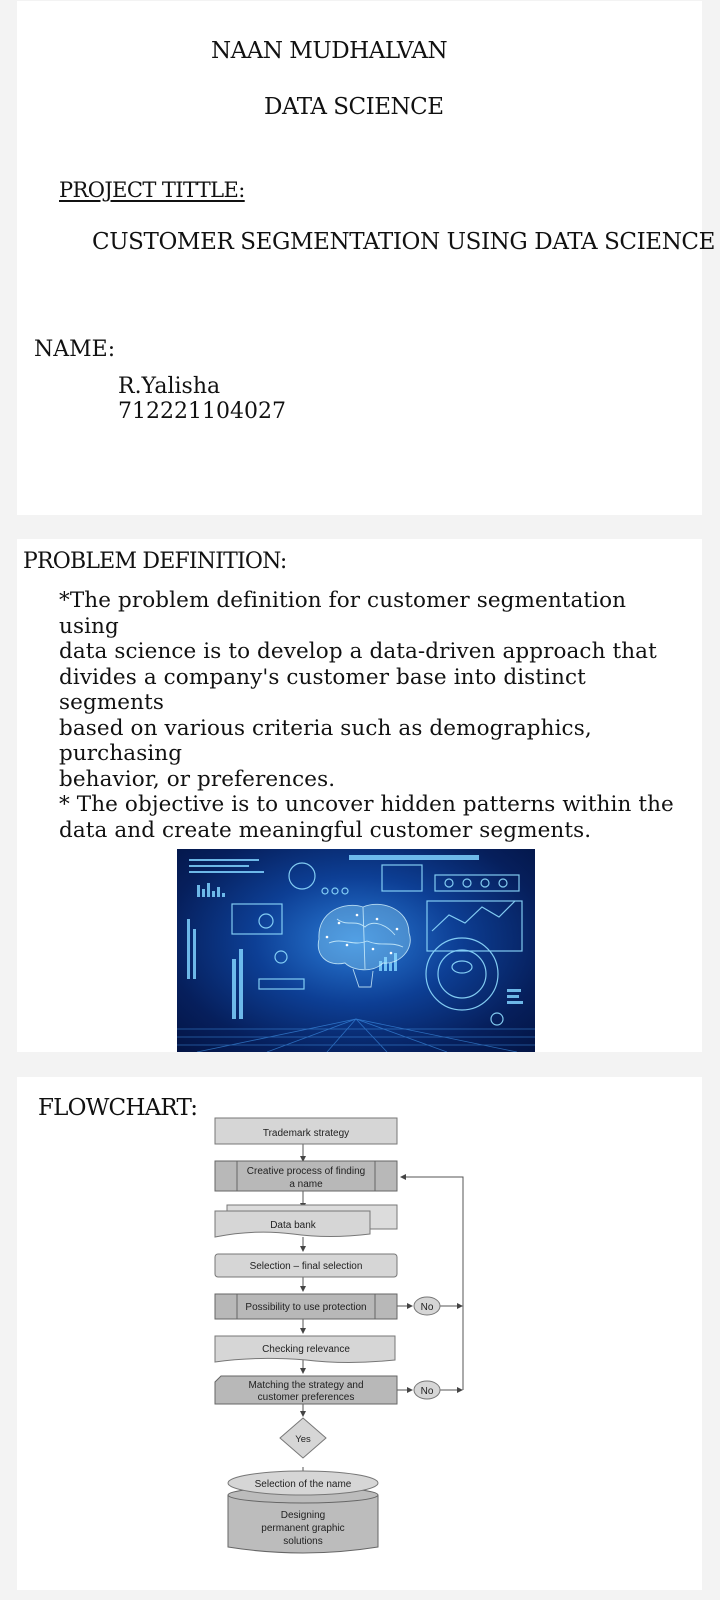 This screenshot has height=1600, width=720. What do you see at coordinates (302, 1541) in the screenshot?
I see `svg-text: solutions` at bounding box center [302, 1541].